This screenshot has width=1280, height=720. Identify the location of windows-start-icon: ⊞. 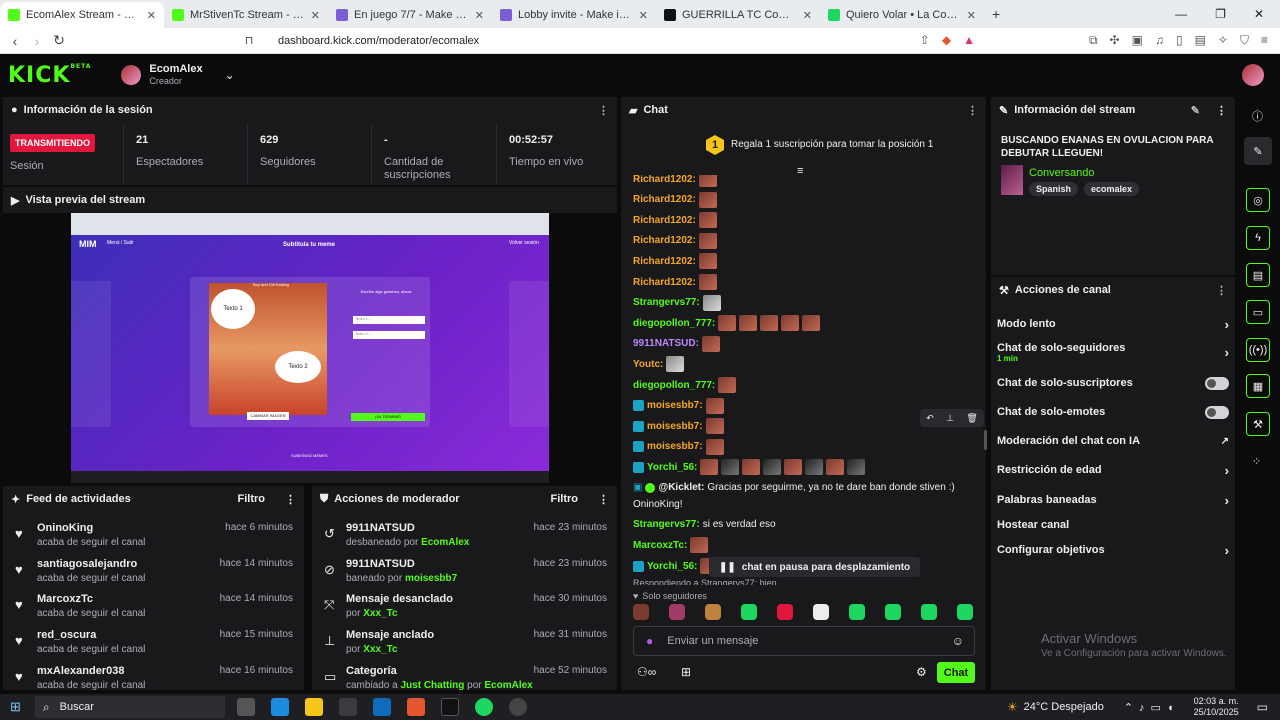
(15, 707).